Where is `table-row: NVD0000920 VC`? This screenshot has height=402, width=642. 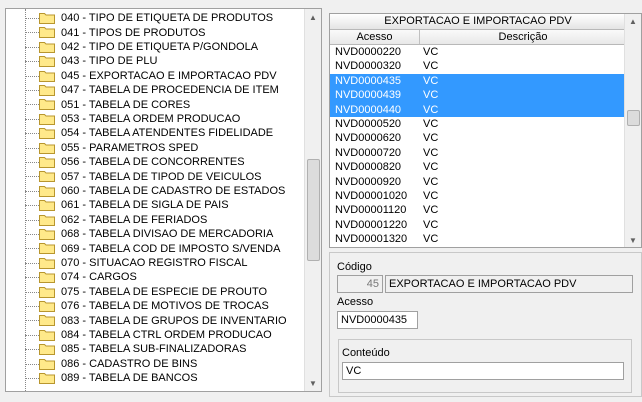
table-row: NVD0000920 VC is located at coordinates (478, 182).